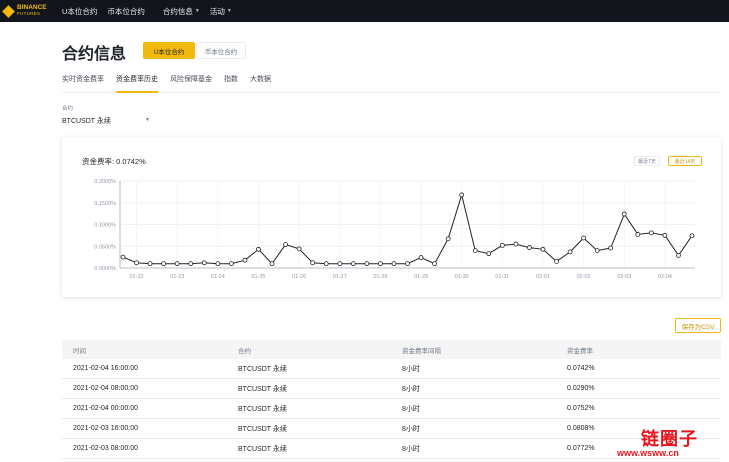 This screenshot has width=729, height=462. Describe the element at coordinates (580, 351) in the screenshot. I see `header-funding-rate: 资金费率` at that location.